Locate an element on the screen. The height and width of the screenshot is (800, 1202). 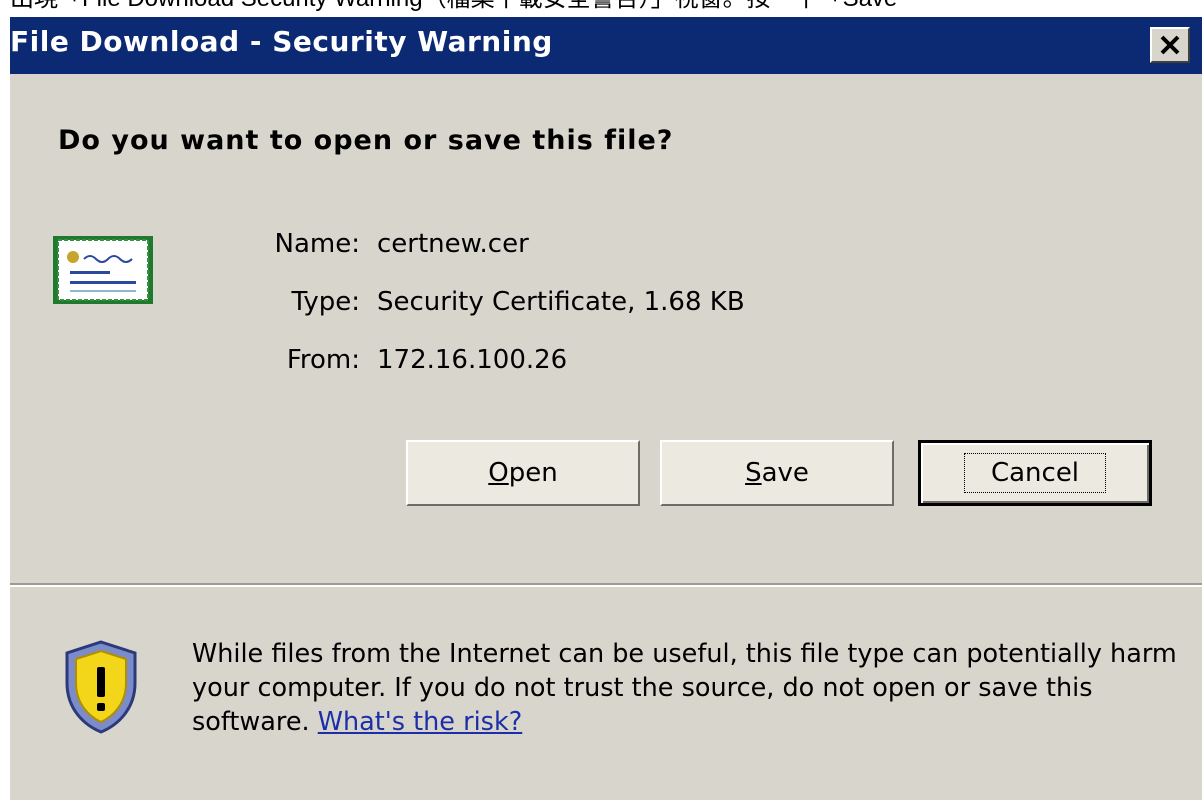
name-value: certnew.cer is located at coordinates (453, 244).